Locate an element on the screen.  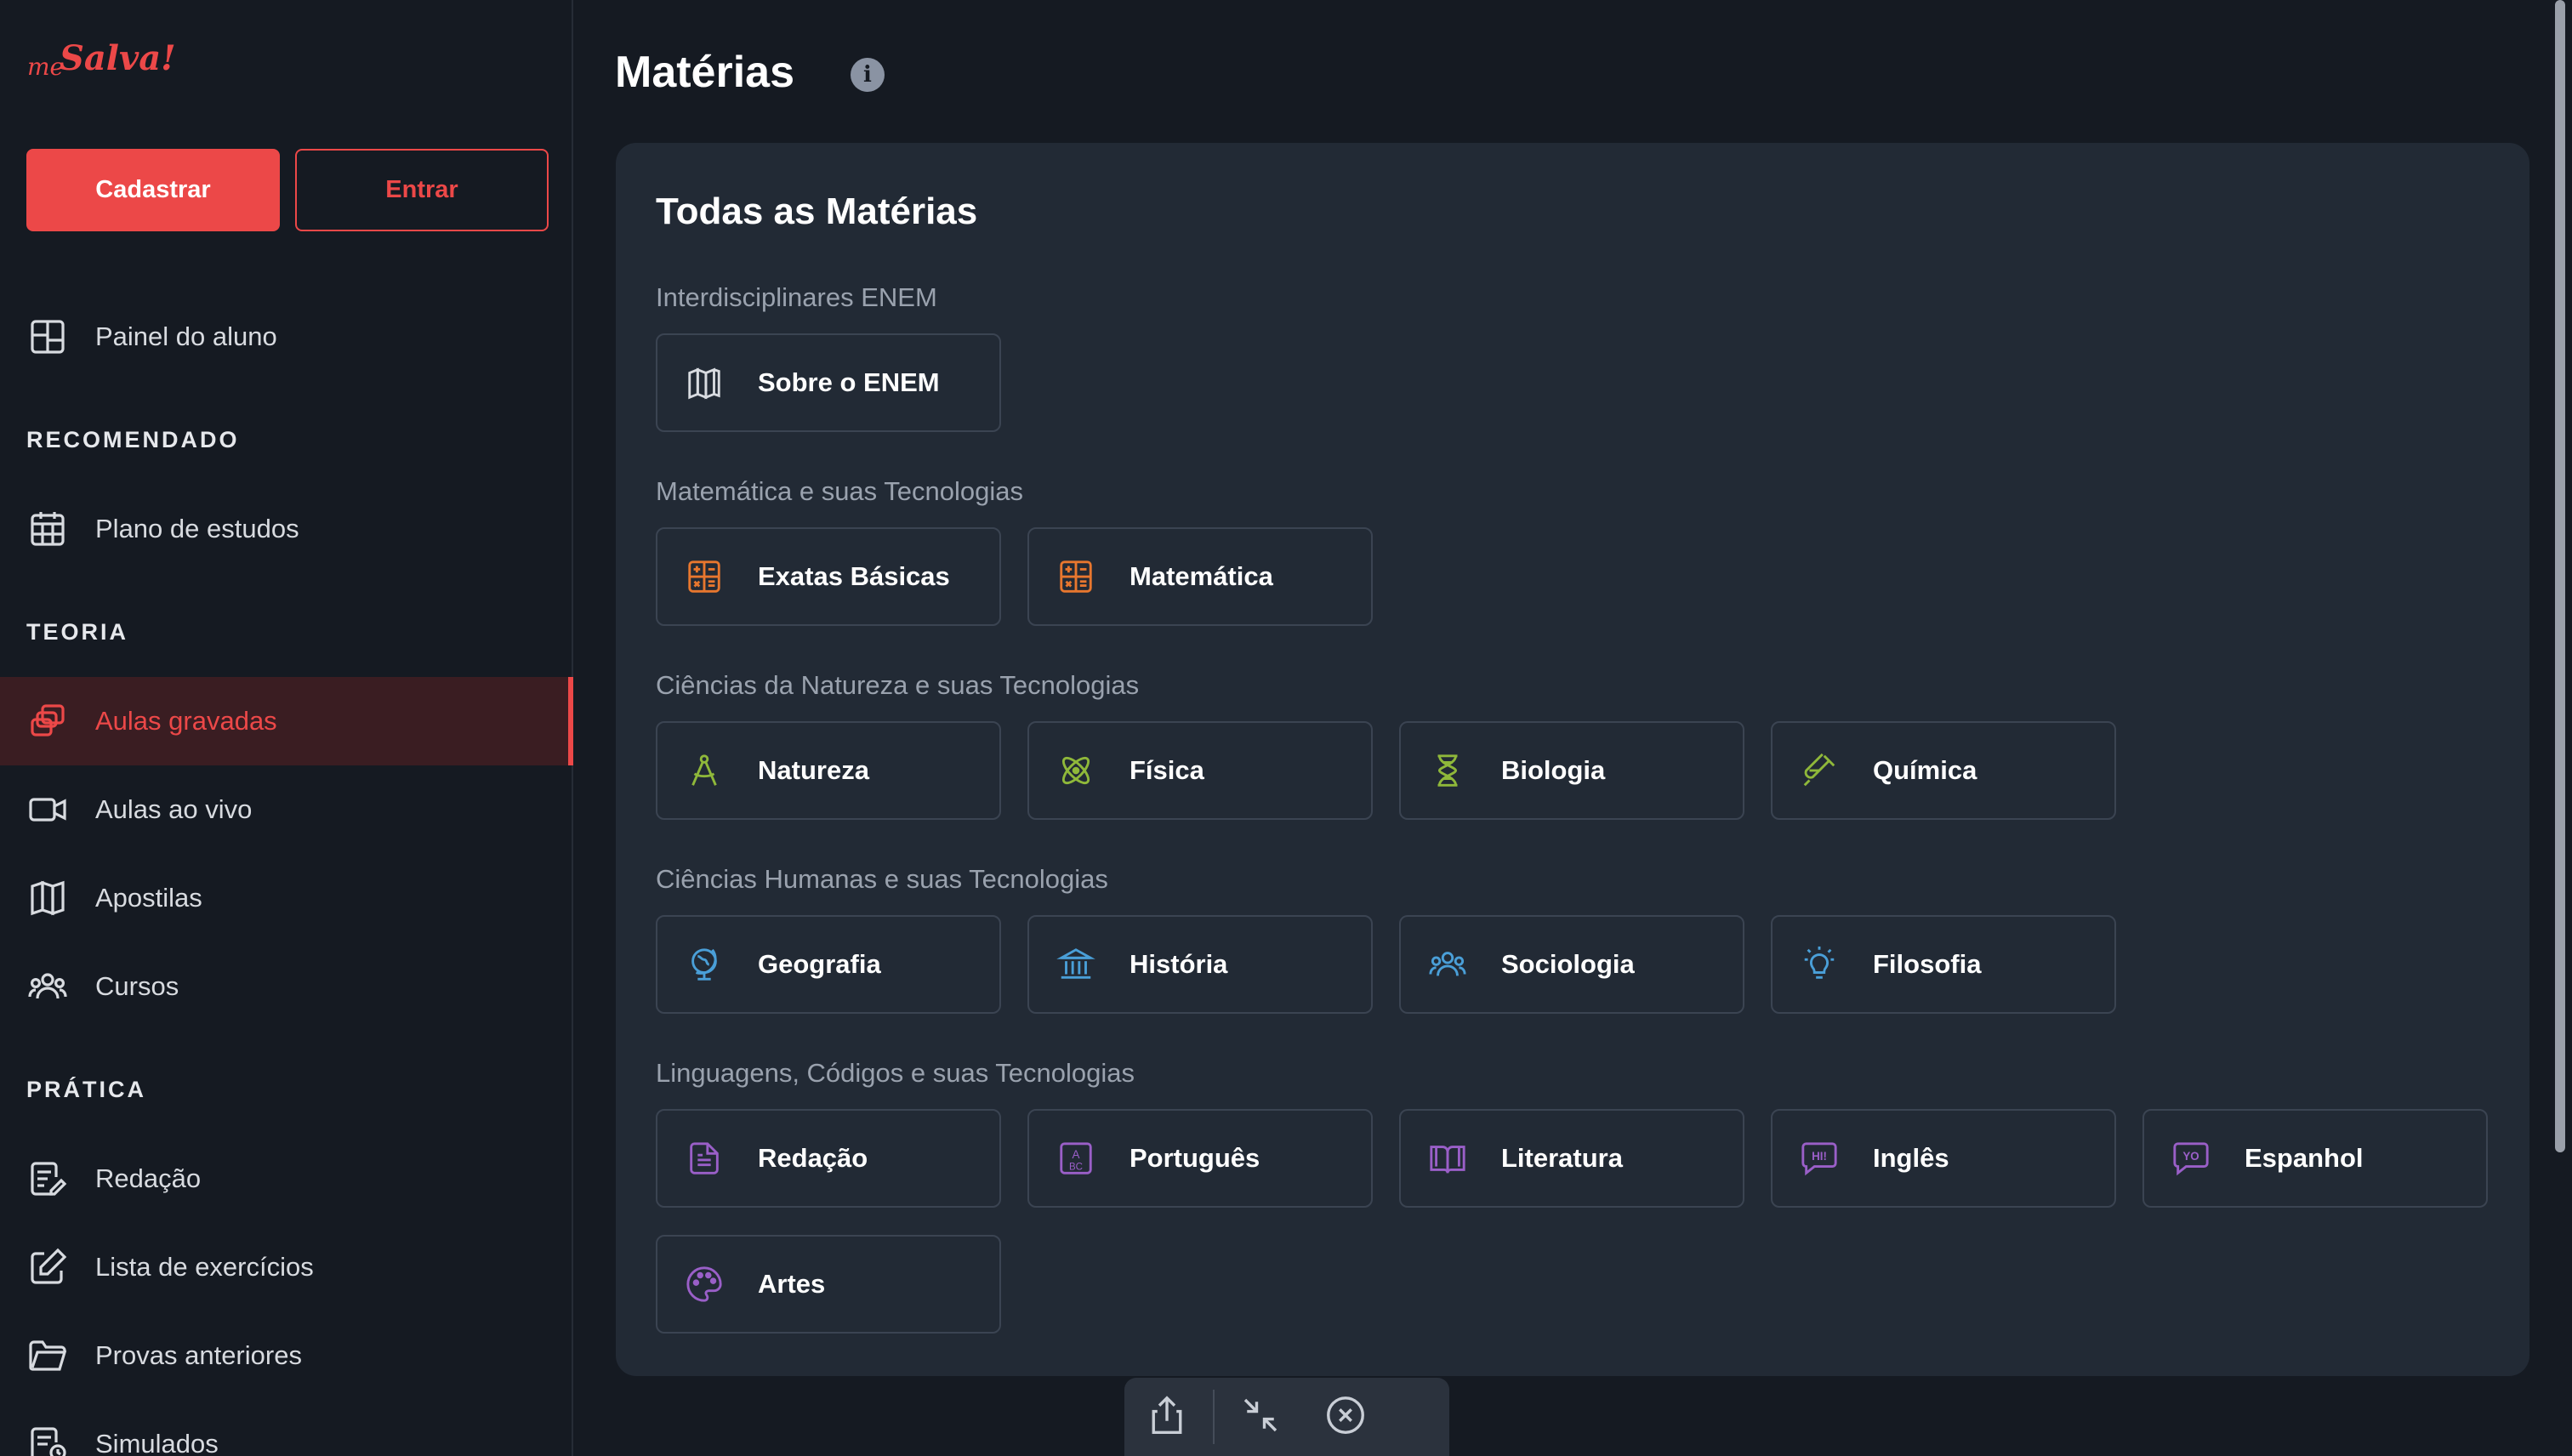
subject-redacao: Redação is located at coordinates (829, 1158).